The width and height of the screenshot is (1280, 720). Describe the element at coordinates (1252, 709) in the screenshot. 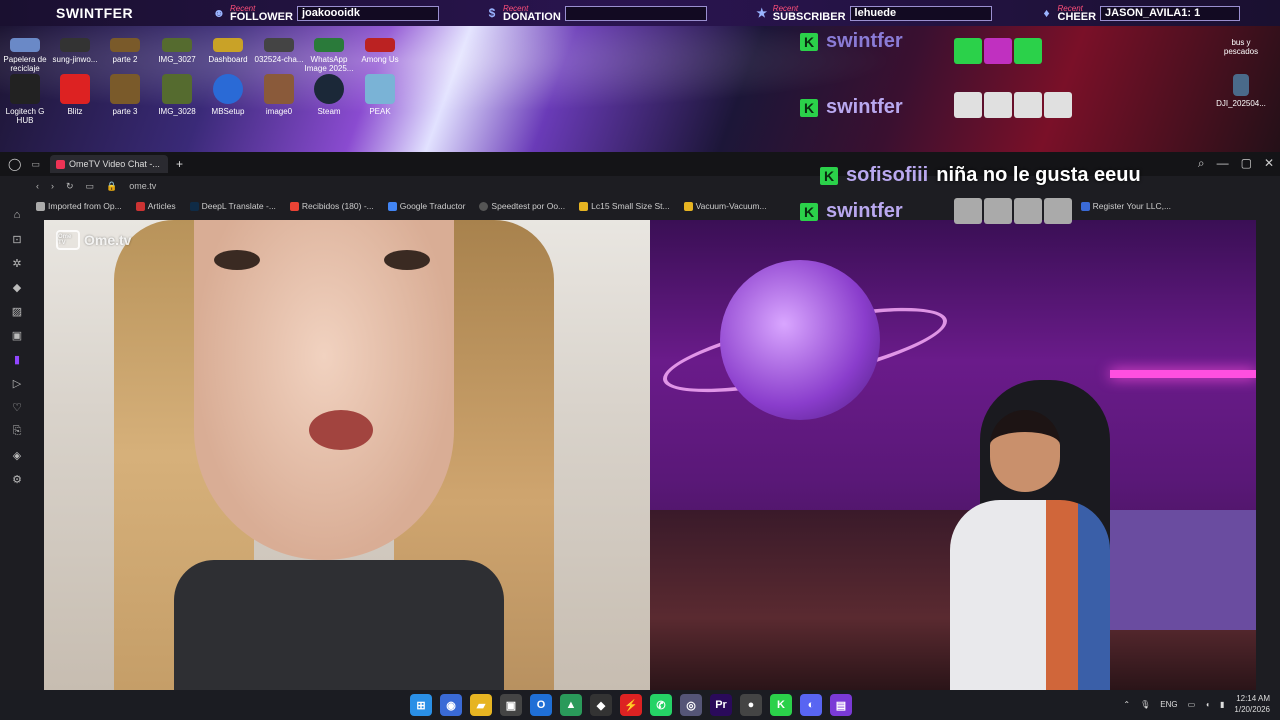

I see `clock-date: 1/20/2026` at that location.